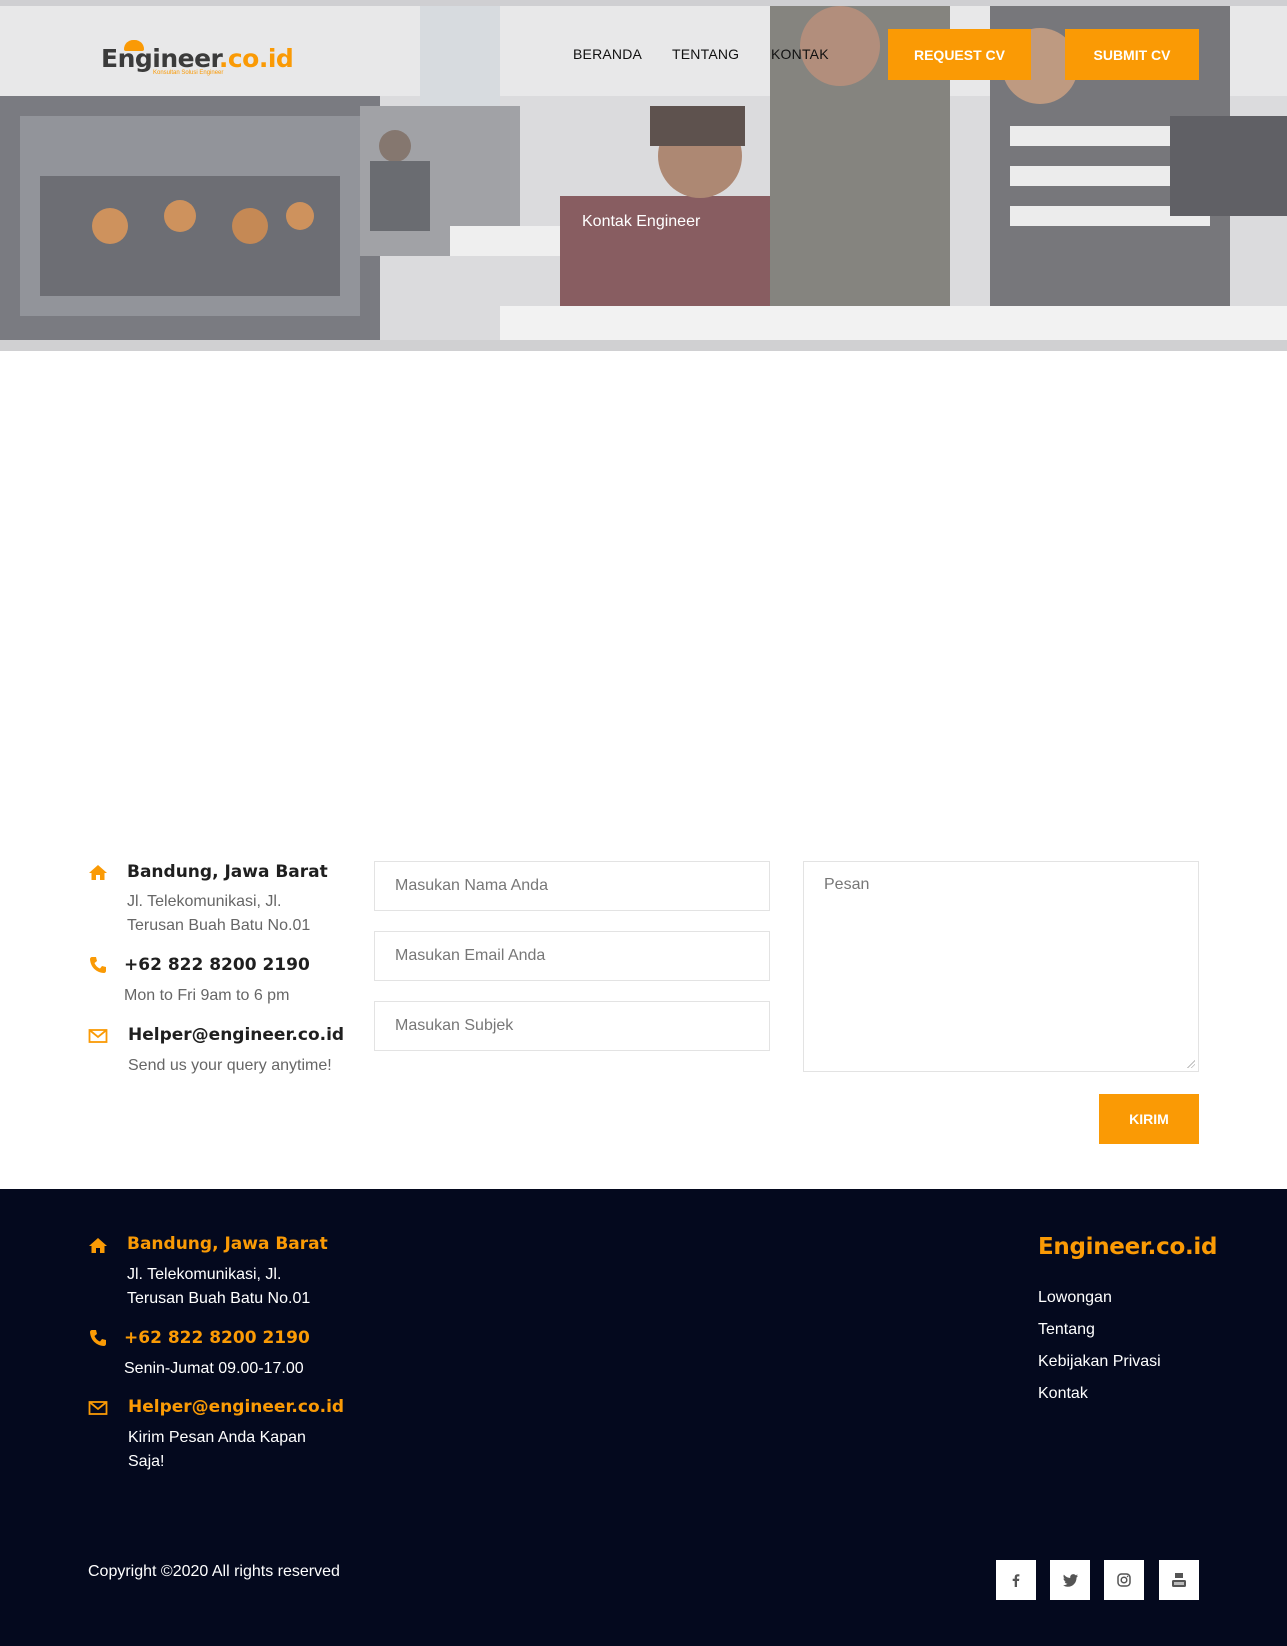  Describe the element at coordinates (607, 54) in the screenshot. I see `nav-beranda: BERANDA` at that location.